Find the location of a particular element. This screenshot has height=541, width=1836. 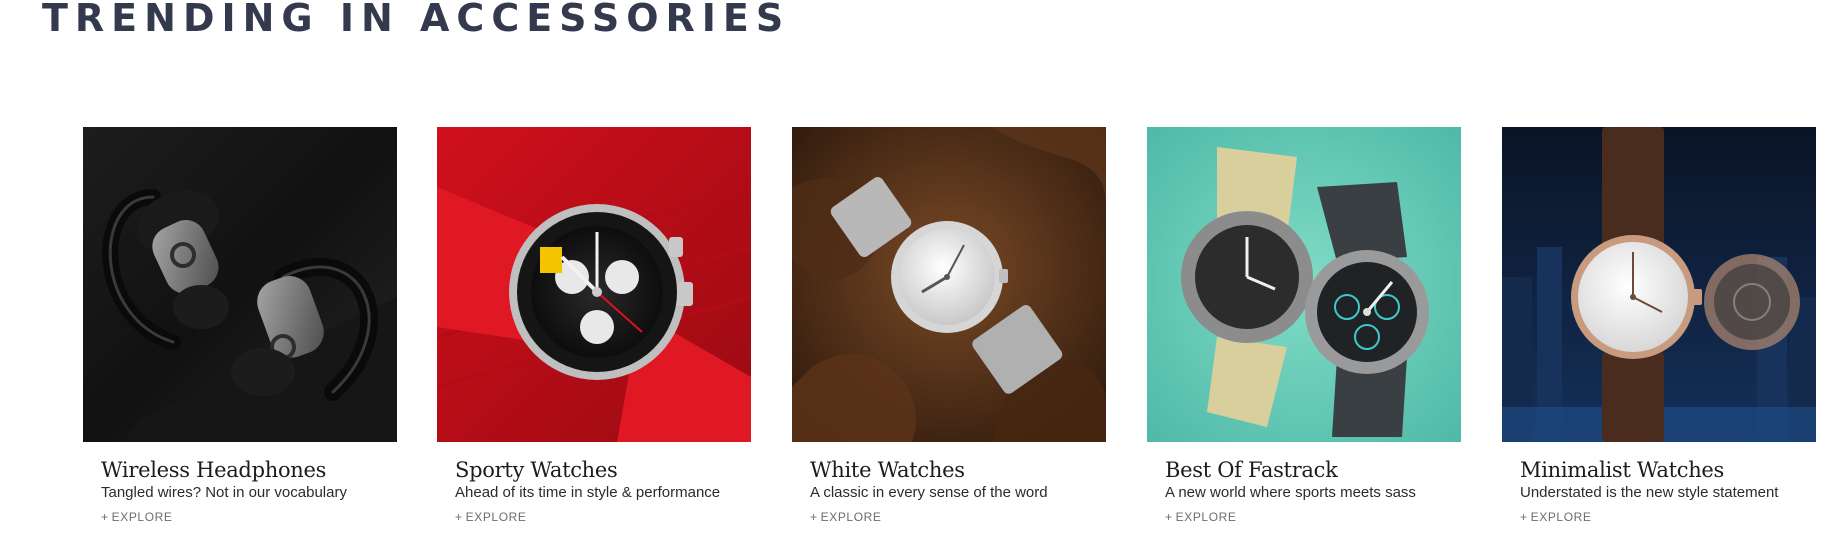

card-title: Best Of Fastrack is located at coordinates (1251, 470).